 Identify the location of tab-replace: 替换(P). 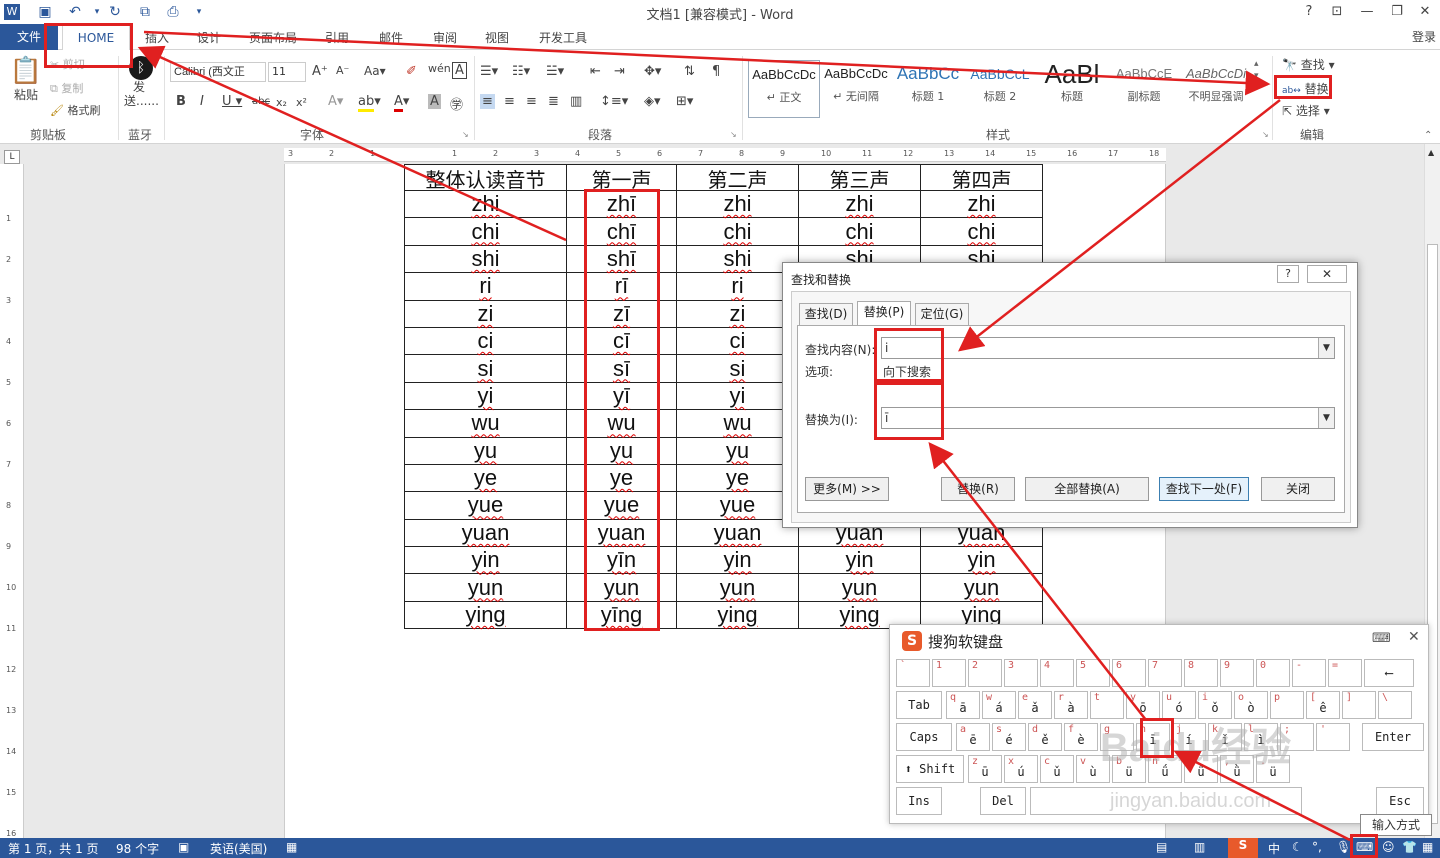
(884, 313).